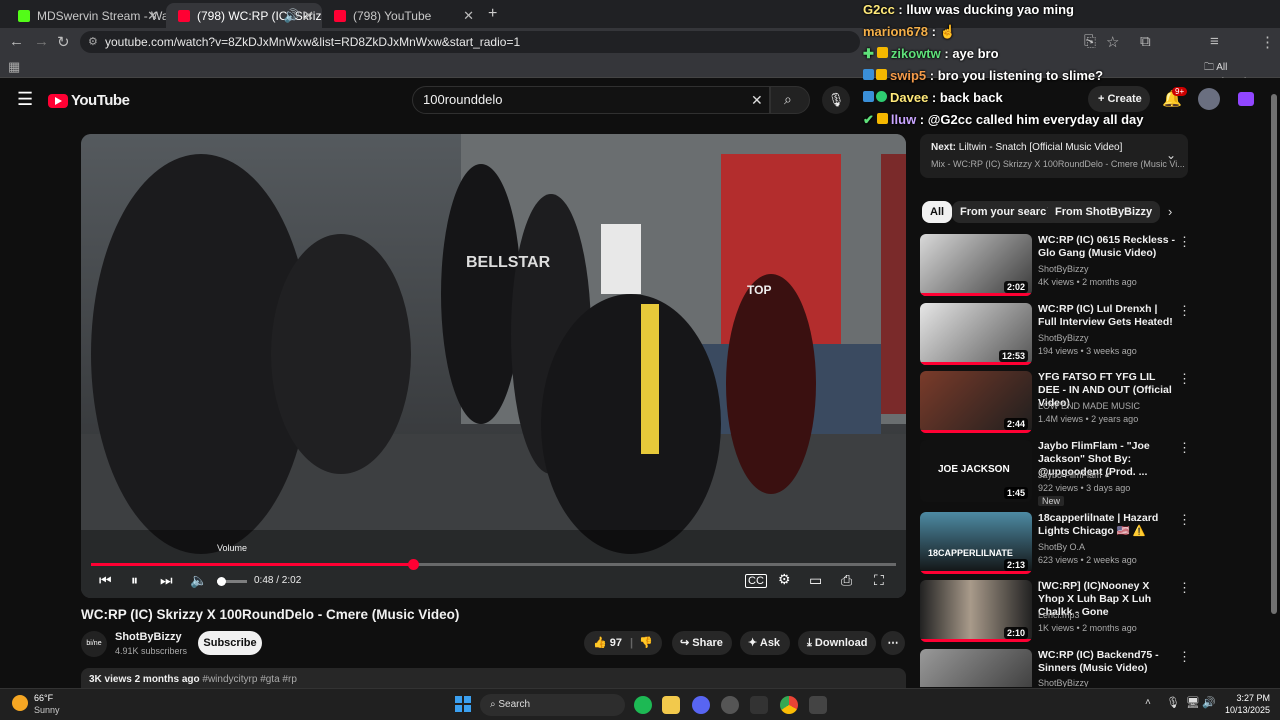 This screenshot has height=720, width=1280. Describe the element at coordinates (784, 579) in the screenshot. I see `settings-gear-icon: ⚙` at that location.